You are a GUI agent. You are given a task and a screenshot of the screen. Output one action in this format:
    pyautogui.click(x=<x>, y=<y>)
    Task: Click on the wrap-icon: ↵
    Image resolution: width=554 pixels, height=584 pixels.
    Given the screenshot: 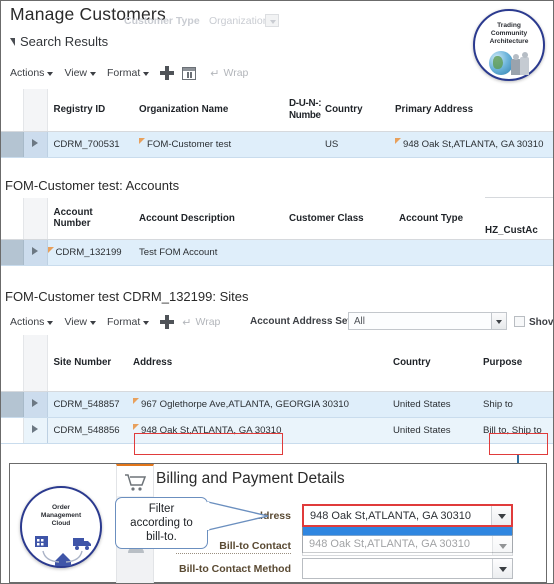 What is the action you would take?
    pyautogui.click(x=187, y=322)
    